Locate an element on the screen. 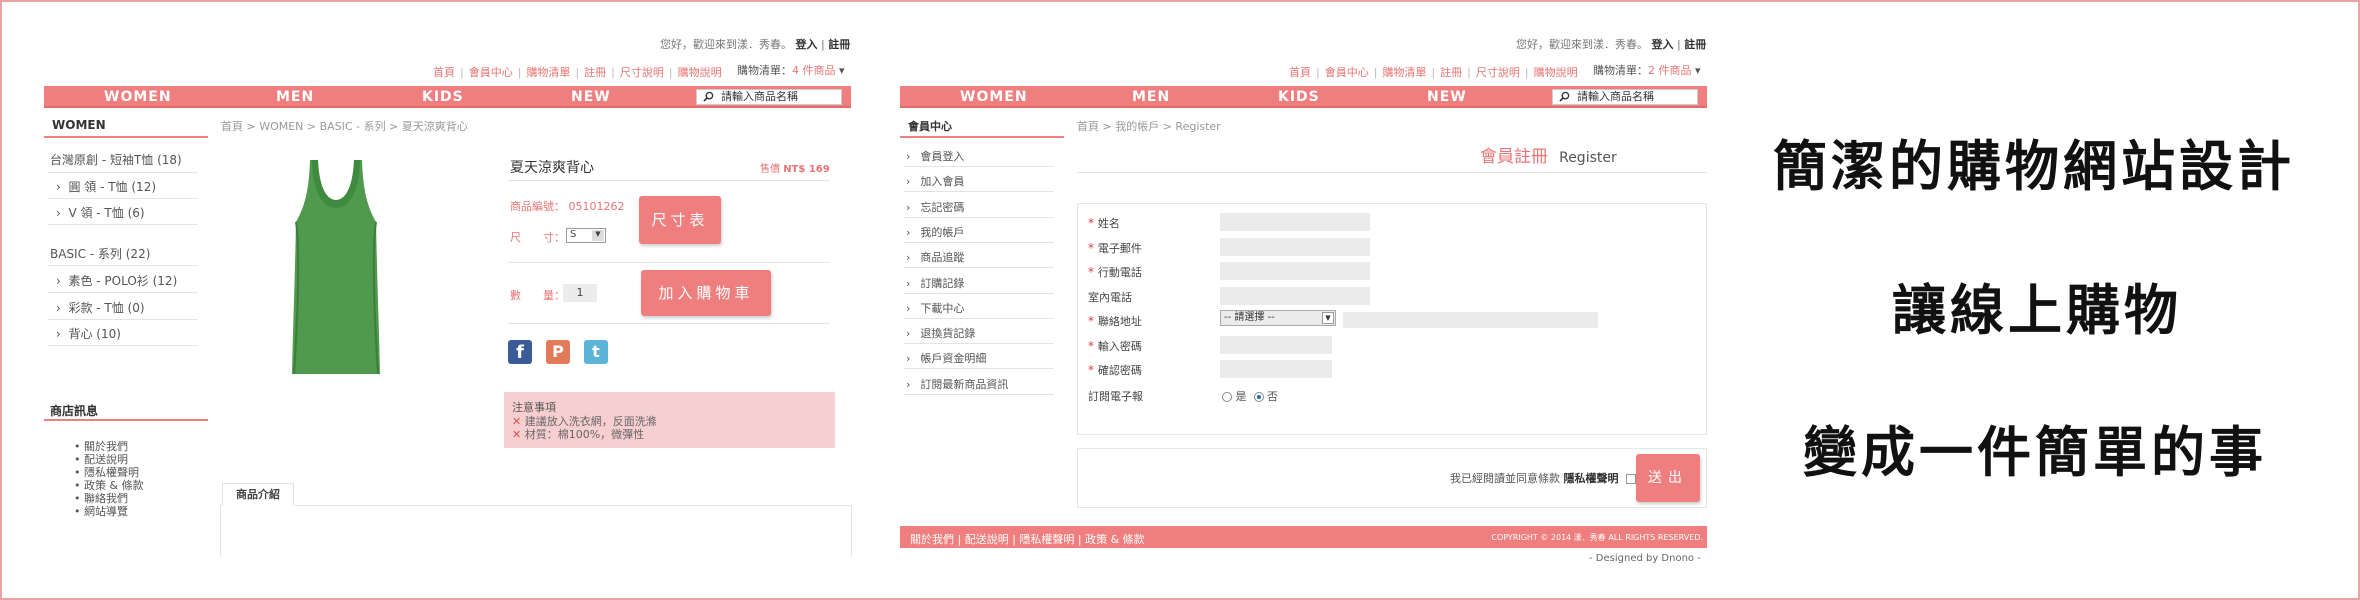 The width and height of the screenshot is (2360, 600). address-select: -- 請選擇 -- ▼ is located at coordinates (1278, 318).